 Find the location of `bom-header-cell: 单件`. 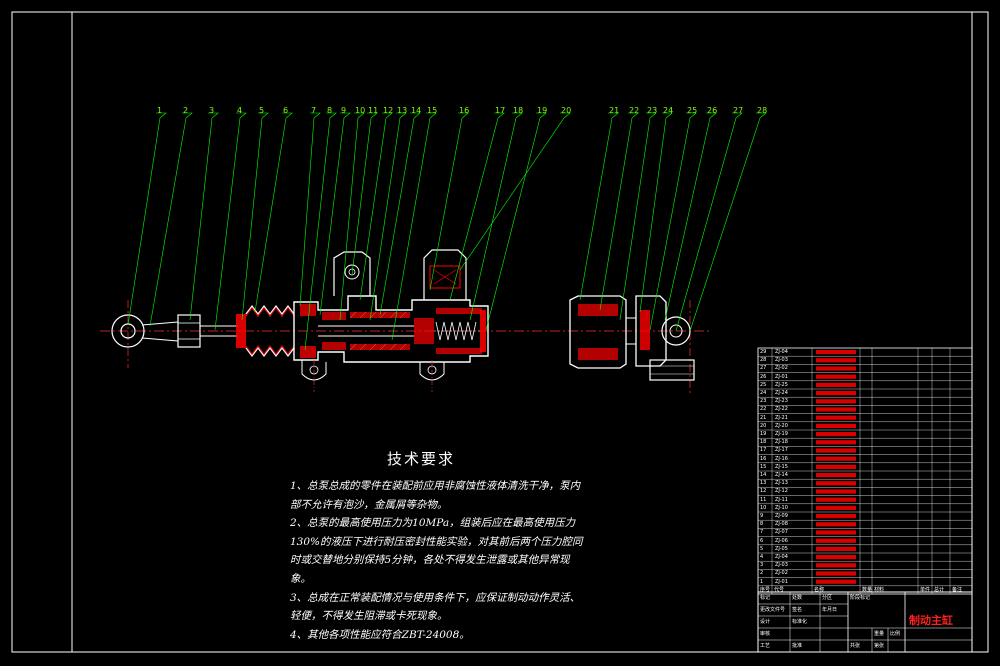

bom-header-cell: 单件 is located at coordinates (925, 589).